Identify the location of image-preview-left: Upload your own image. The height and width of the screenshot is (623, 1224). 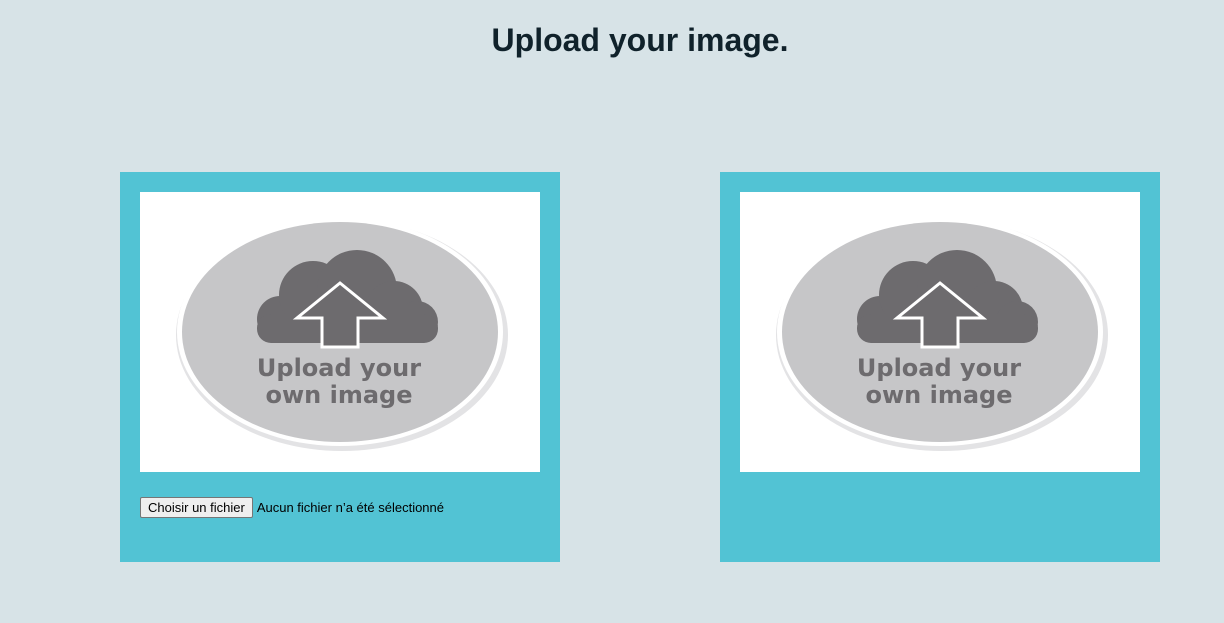
(340, 332).